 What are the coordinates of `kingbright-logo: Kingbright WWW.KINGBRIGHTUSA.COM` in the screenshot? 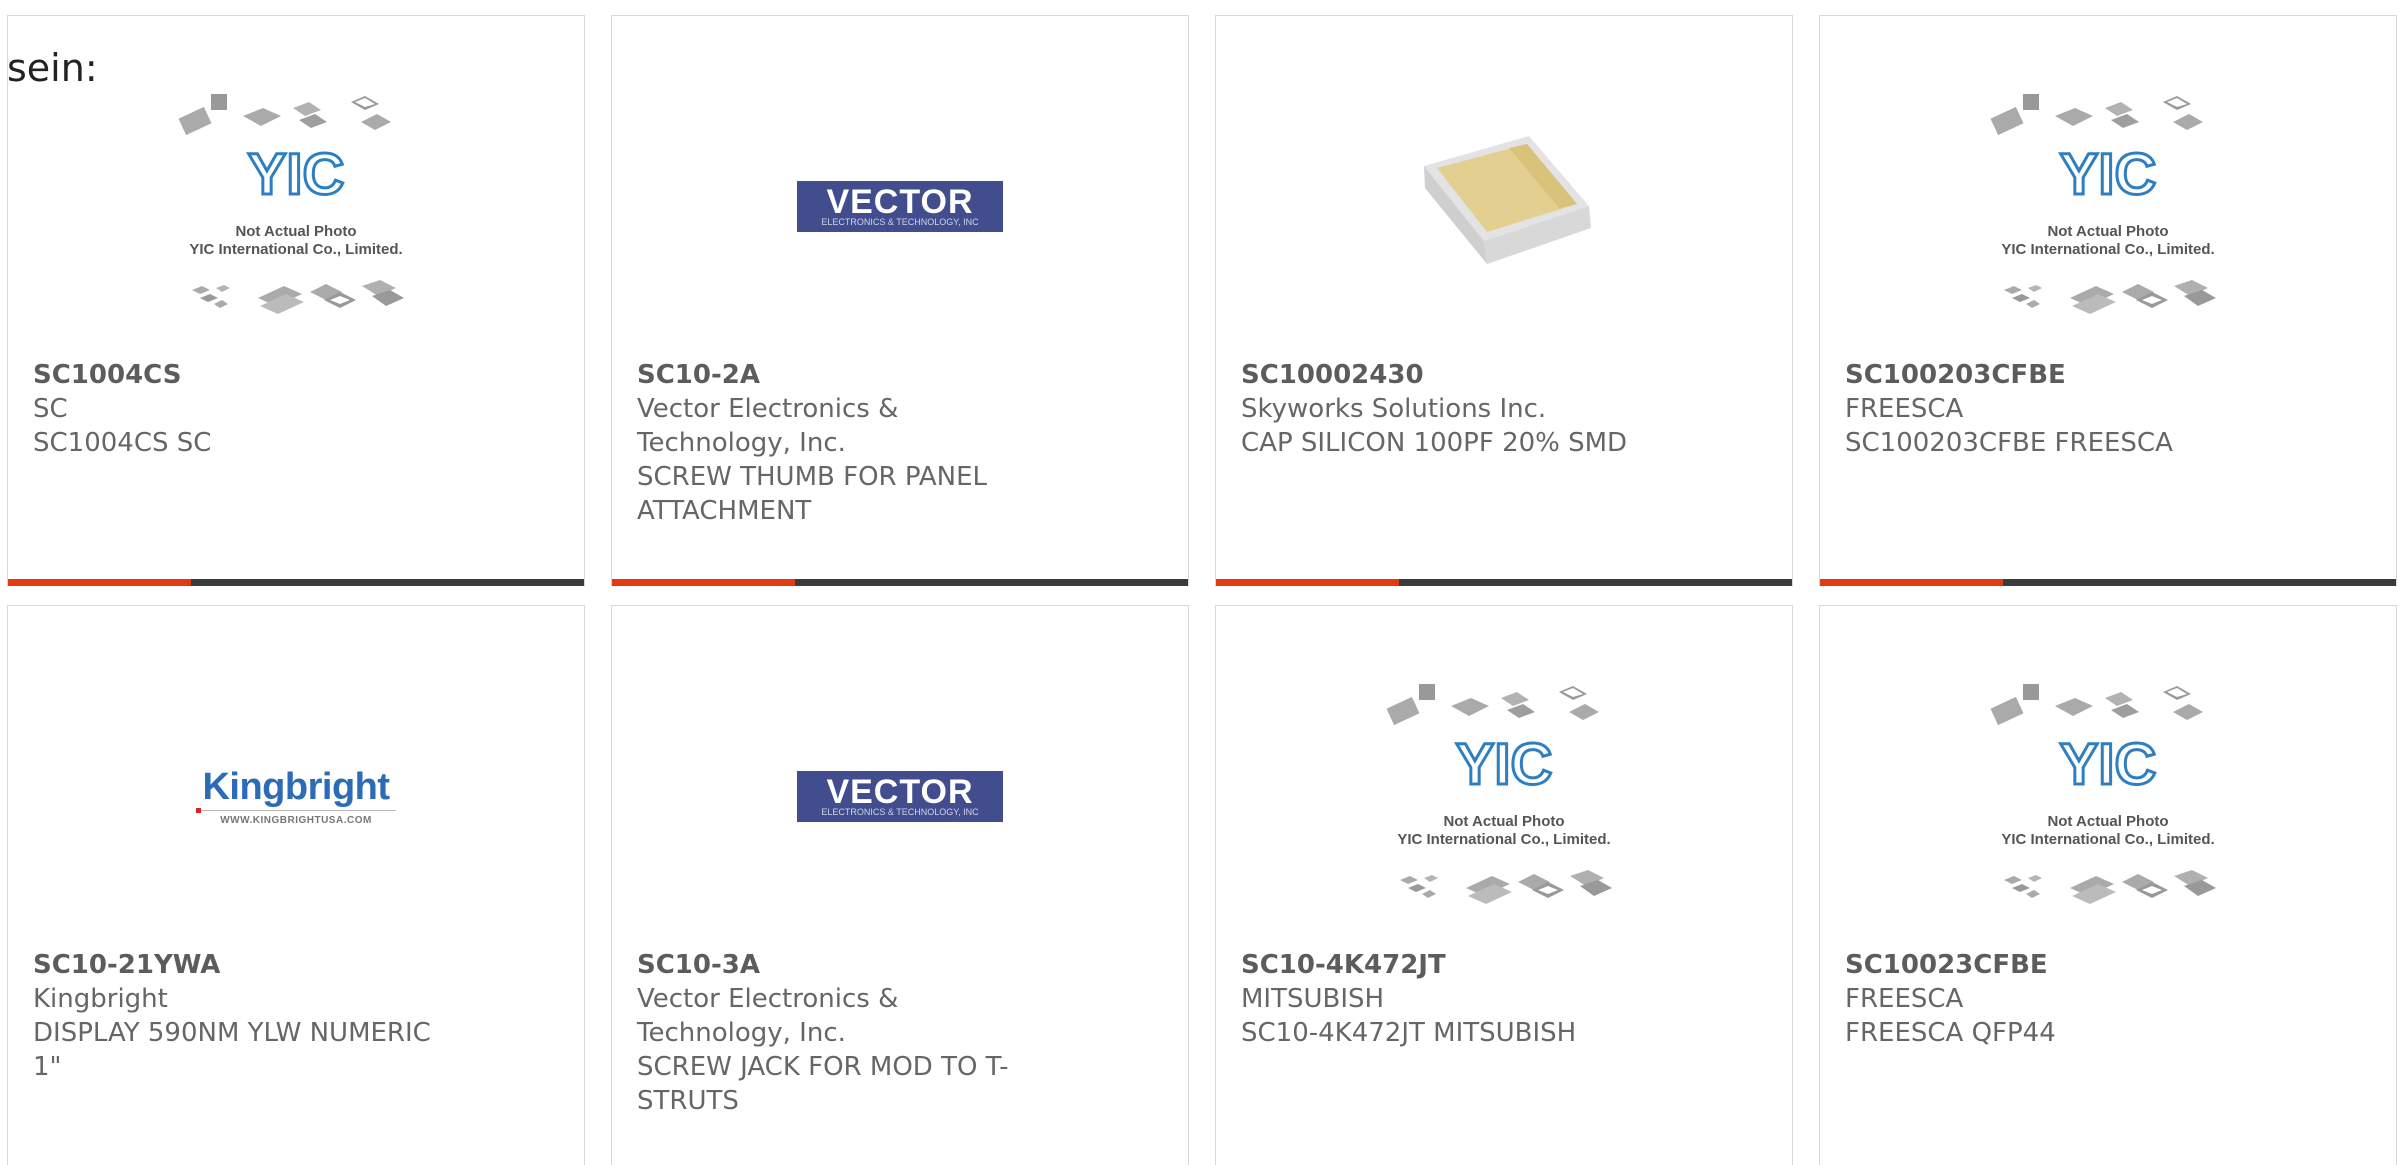 It's located at (296, 796).